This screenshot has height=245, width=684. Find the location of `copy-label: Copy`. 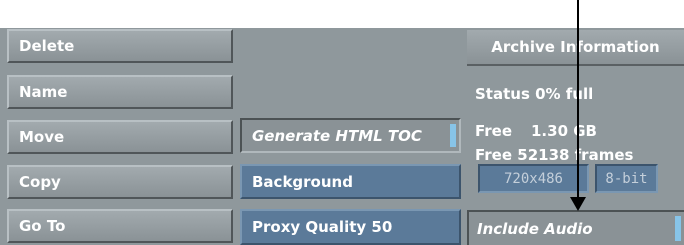

copy-label: Copy is located at coordinates (40, 182).